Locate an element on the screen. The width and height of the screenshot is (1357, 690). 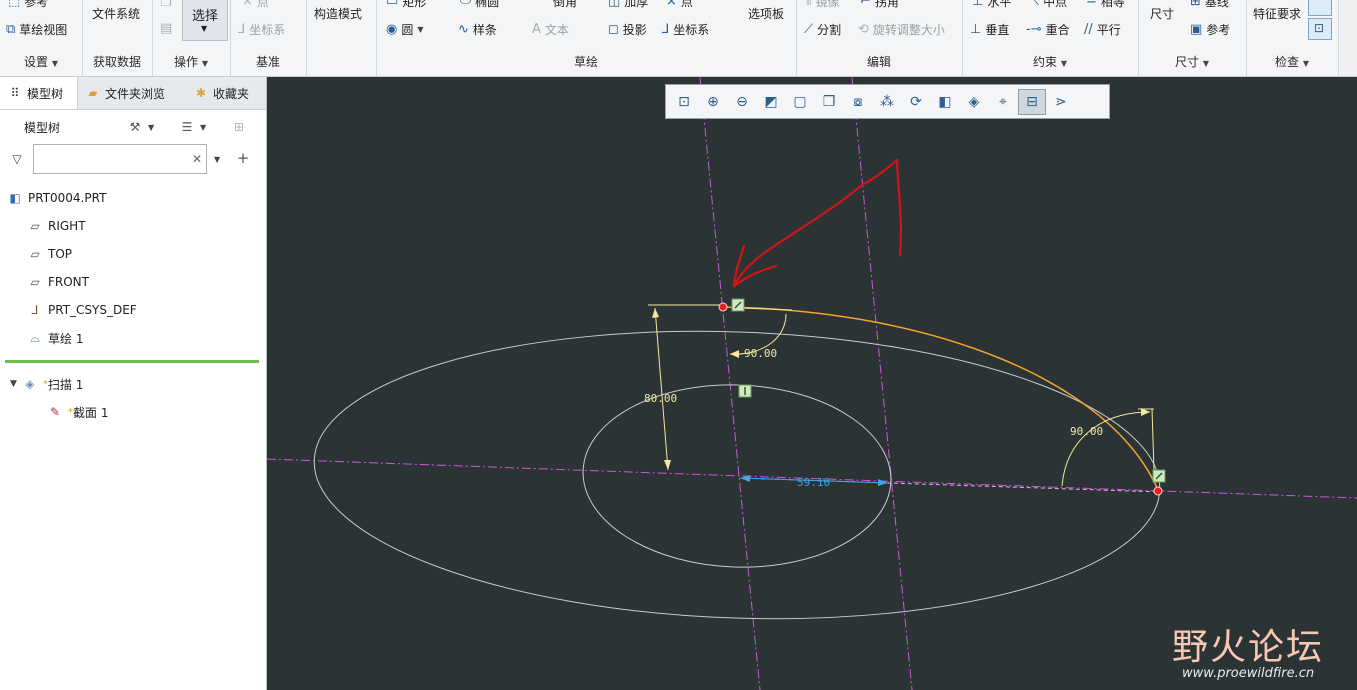
datum-display-button: ⁂ is located at coordinates (887, 102).